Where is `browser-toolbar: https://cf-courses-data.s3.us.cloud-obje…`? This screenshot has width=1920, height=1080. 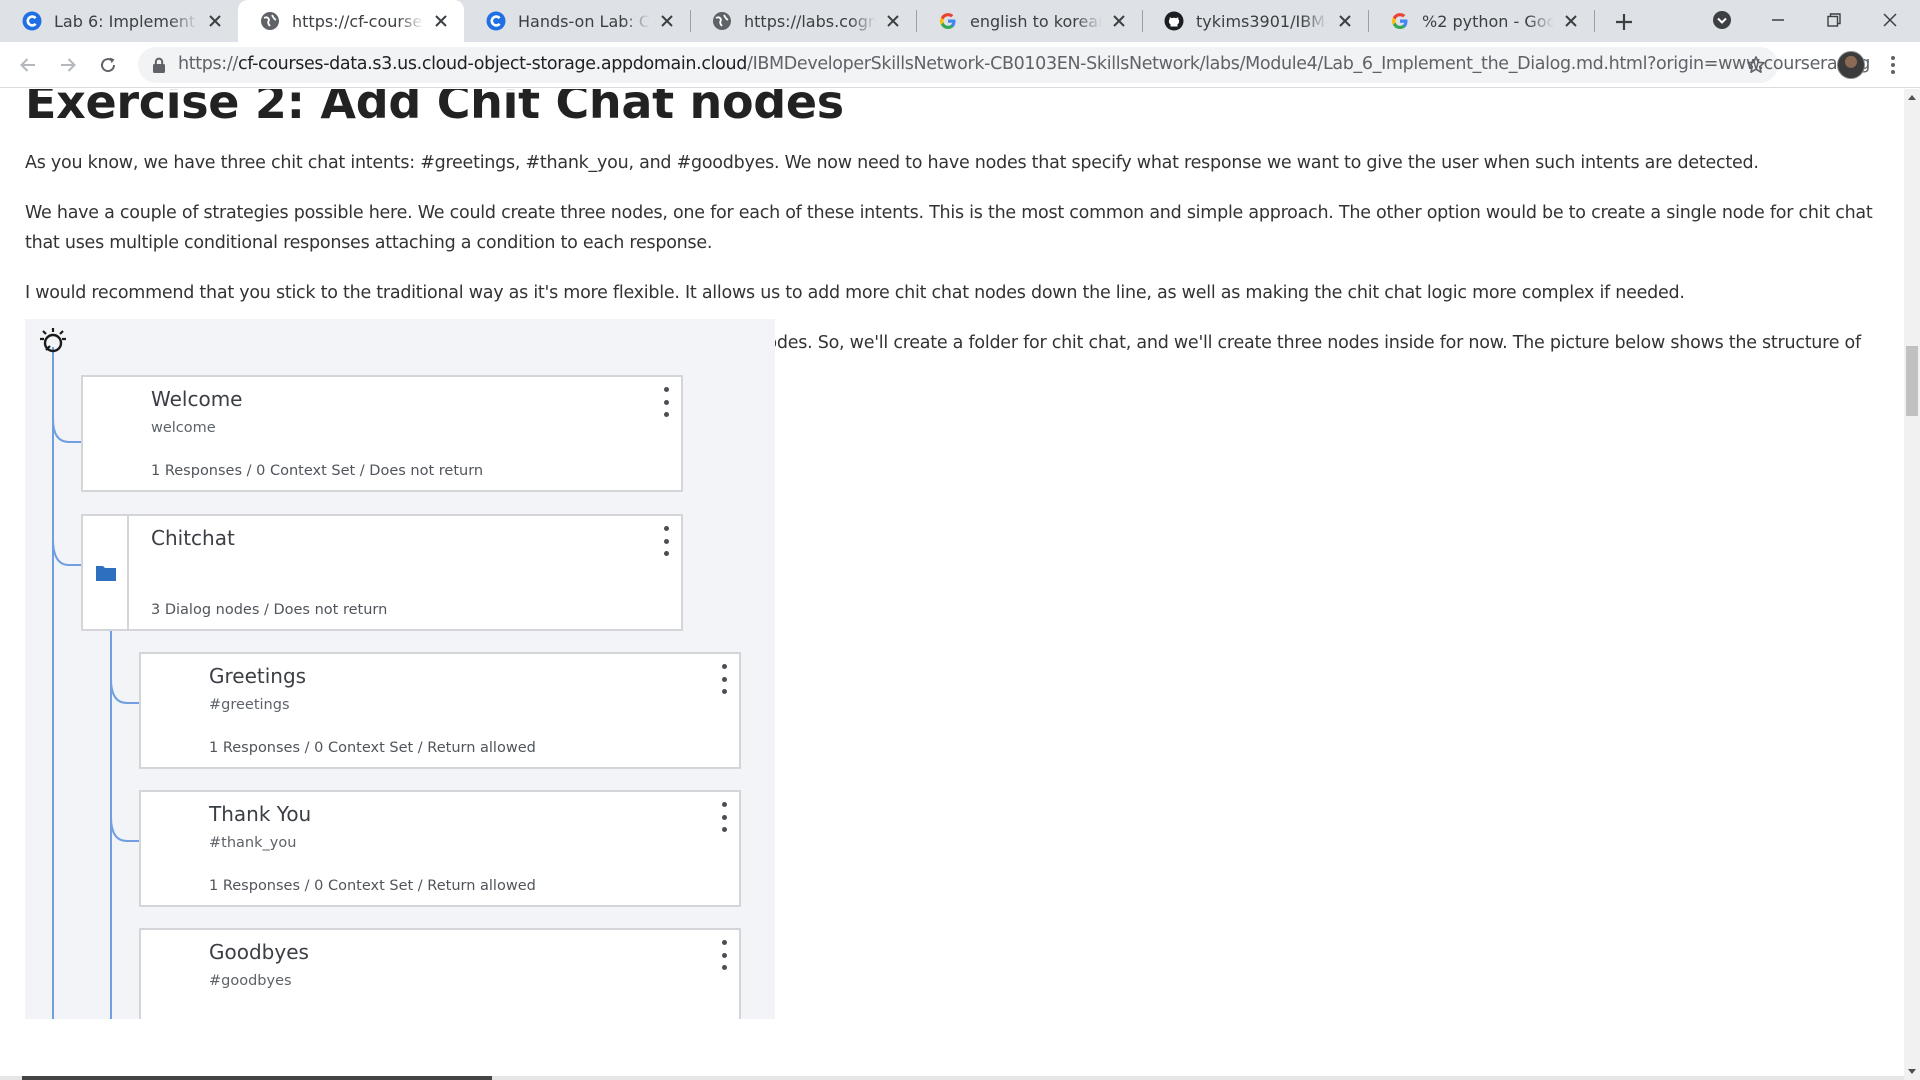 browser-toolbar: https://cf-courses-data.s3.us.cloud-obje… is located at coordinates (960, 65).